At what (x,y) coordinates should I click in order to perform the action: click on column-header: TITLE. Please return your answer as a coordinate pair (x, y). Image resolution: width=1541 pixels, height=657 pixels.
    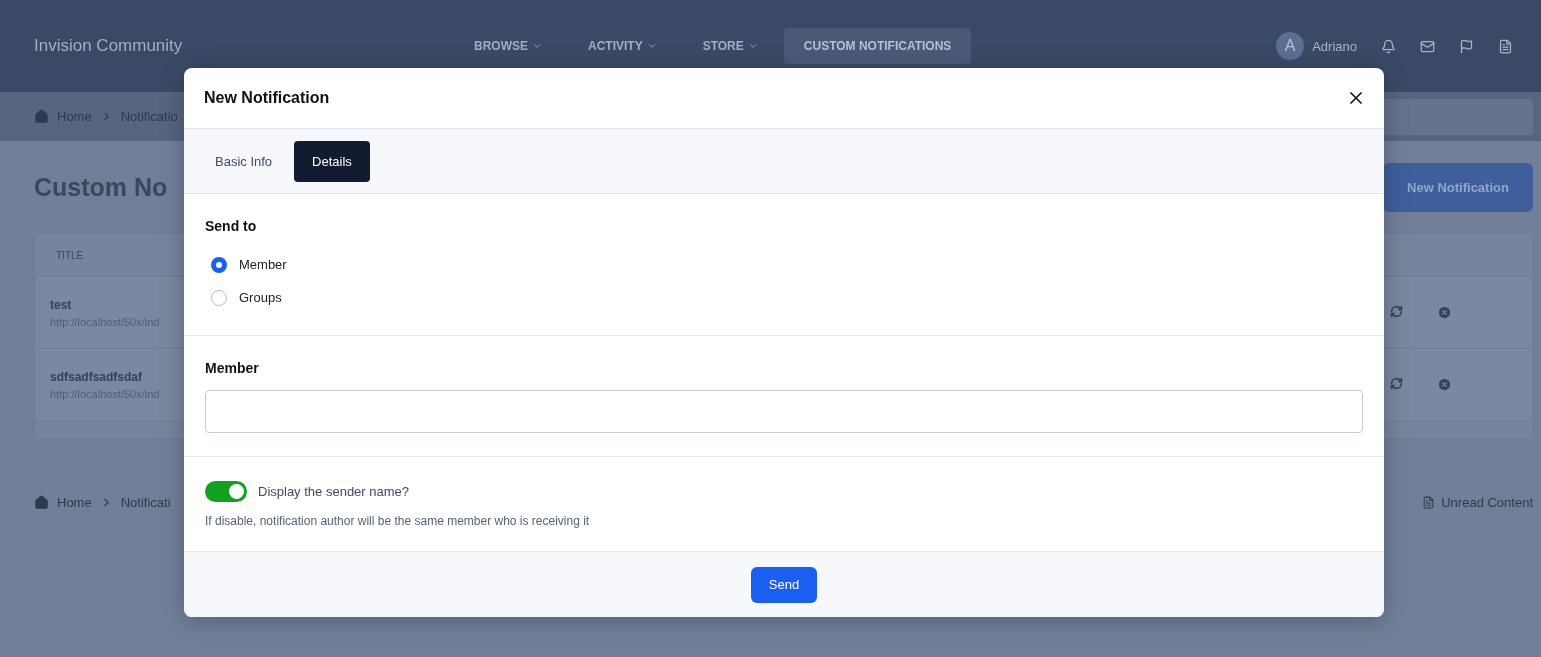
    Looking at the image, I should click on (70, 255).